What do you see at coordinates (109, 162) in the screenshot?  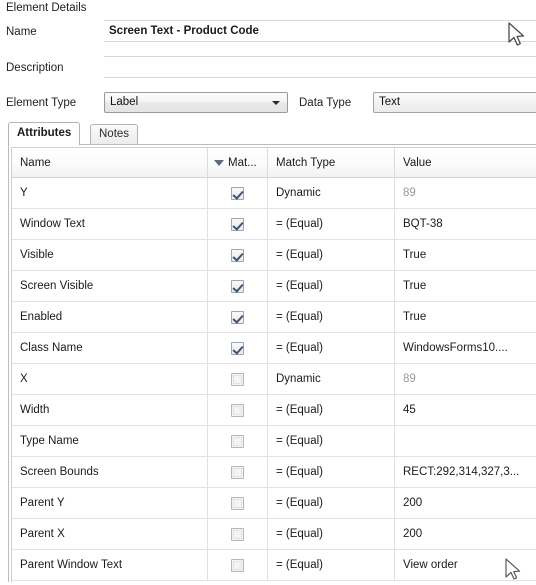 I see `column-header-name: Name` at bounding box center [109, 162].